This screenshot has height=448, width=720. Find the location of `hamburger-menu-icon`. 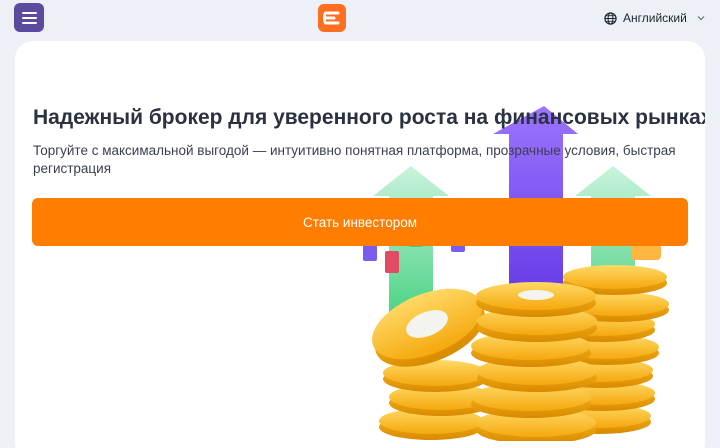

hamburger-menu-icon is located at coordinates (29, 12).